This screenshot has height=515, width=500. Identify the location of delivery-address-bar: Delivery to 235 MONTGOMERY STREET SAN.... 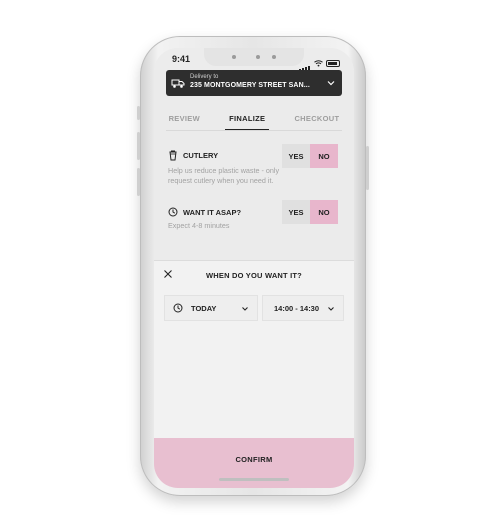
(254, 83).